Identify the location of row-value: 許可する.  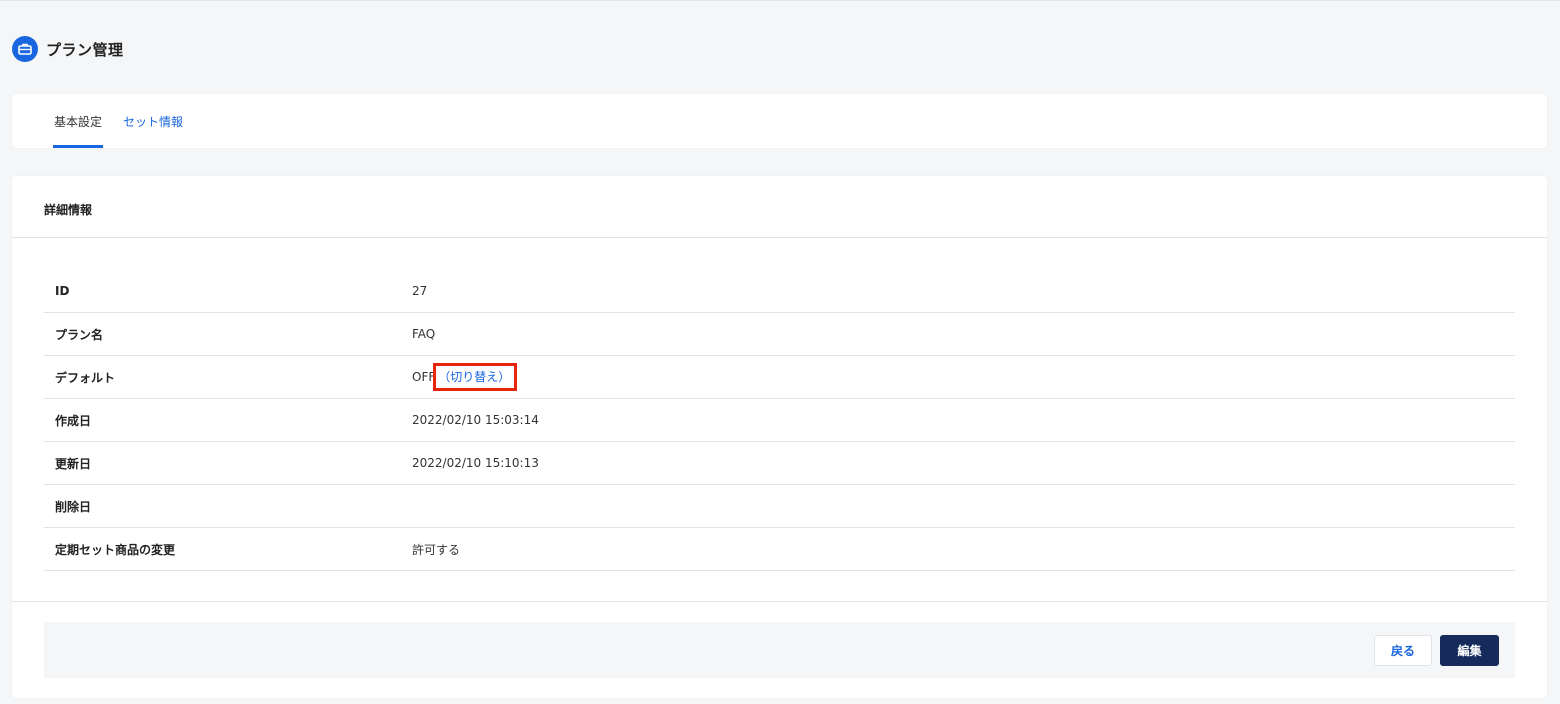
(436, 549).